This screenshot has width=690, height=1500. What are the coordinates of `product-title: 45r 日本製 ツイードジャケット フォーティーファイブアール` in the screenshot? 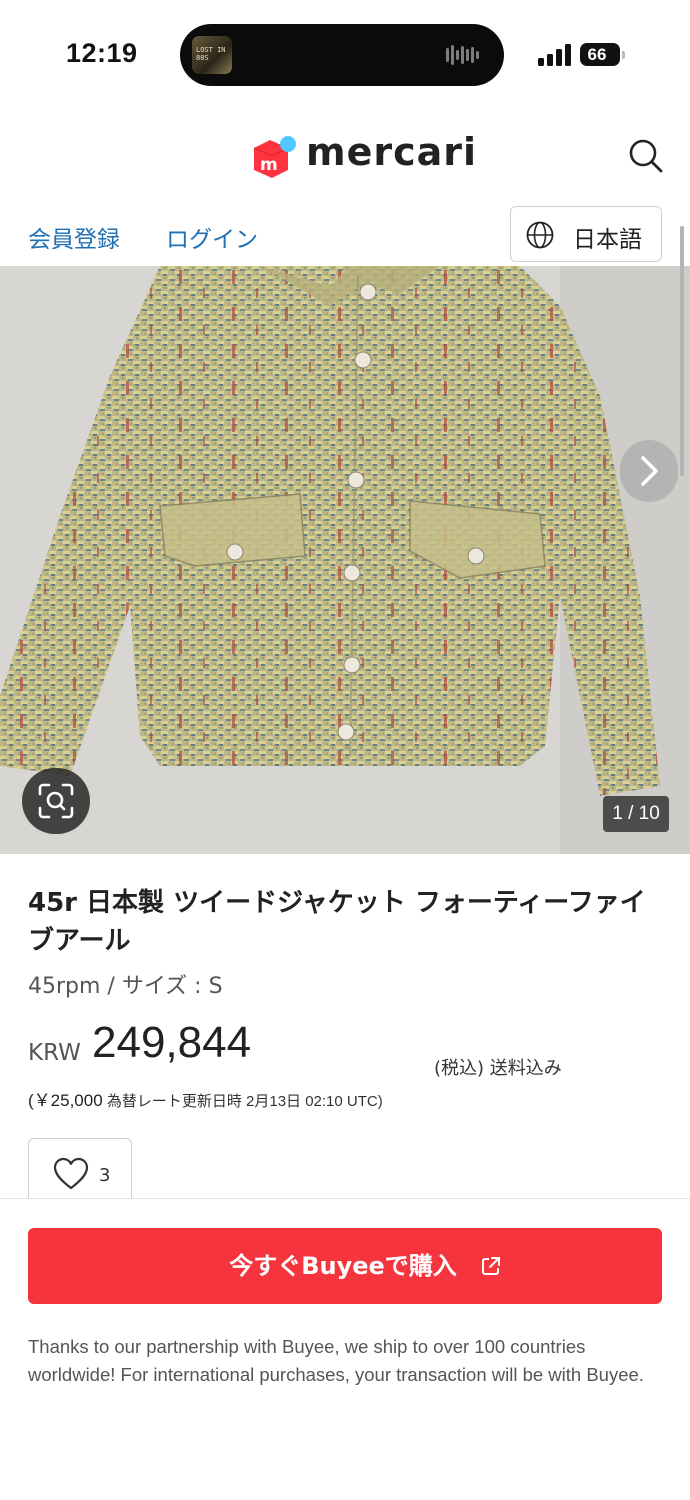 It's located at (337, 922).